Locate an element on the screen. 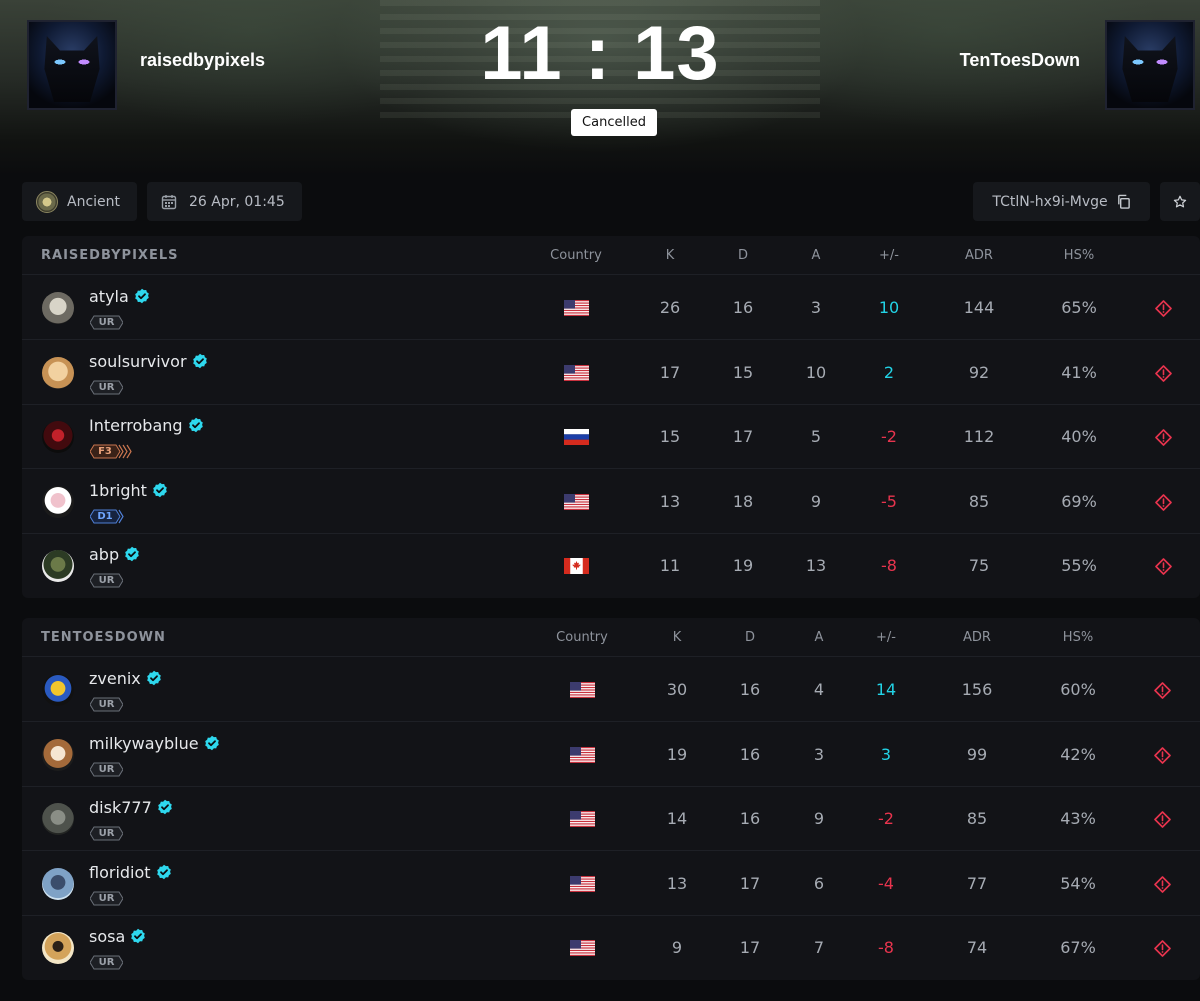 The height and width of the screenshot is (1001, 1200). player-row: floridiot UR 13 17 6 -4 77 54% is located at coordinates (611, 884).